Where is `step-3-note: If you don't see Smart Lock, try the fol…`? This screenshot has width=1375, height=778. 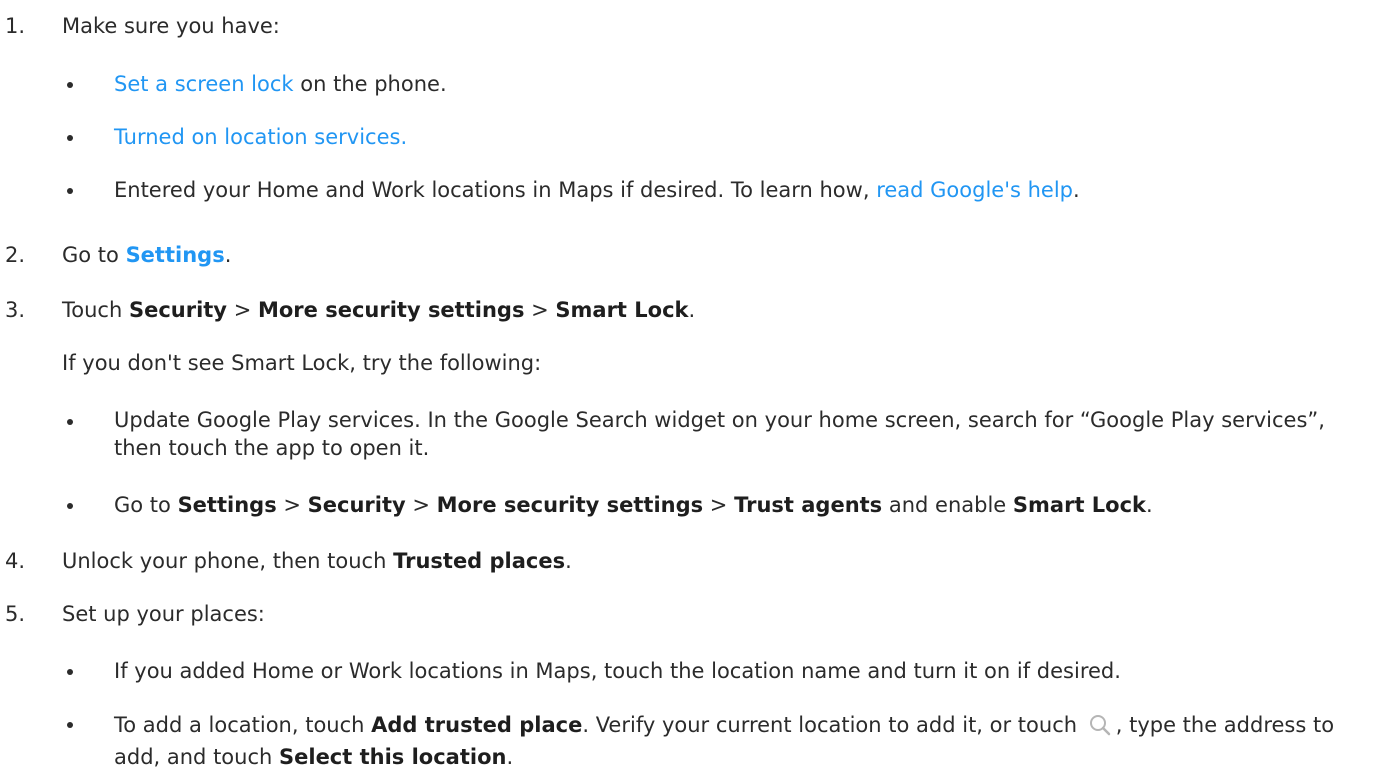
step-3-note: If you don't see Smart Lock, try the fol… is located at coordinates (302, 363).